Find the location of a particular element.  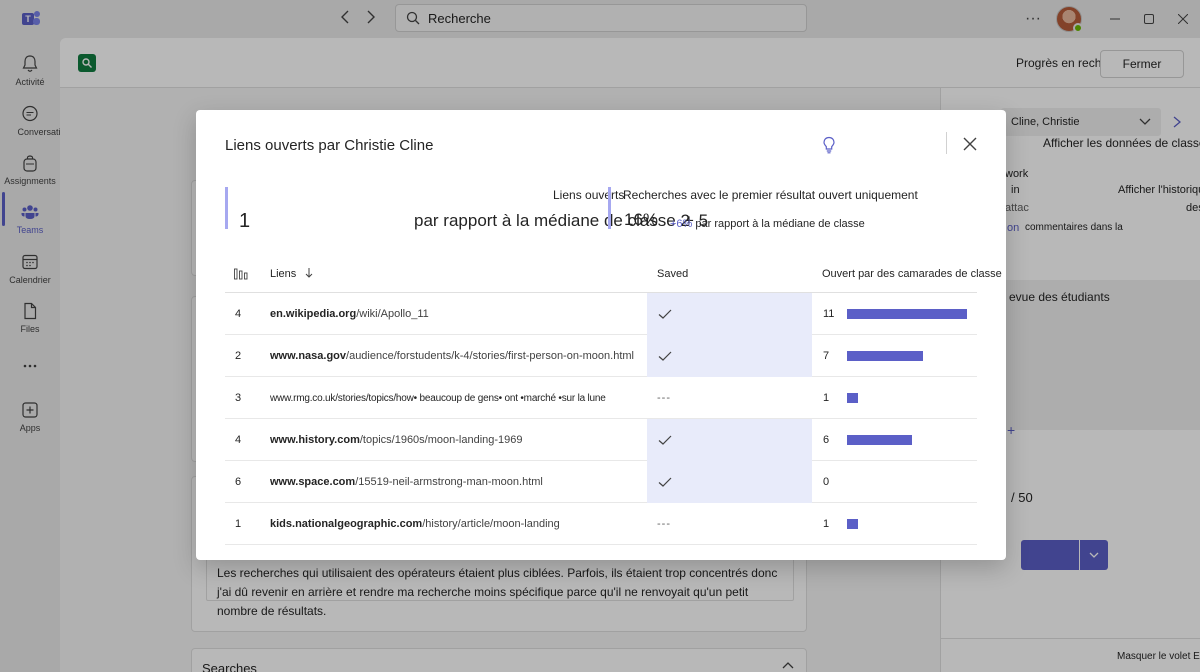

classmates-count: 7 is located at coordinates (826, 356).